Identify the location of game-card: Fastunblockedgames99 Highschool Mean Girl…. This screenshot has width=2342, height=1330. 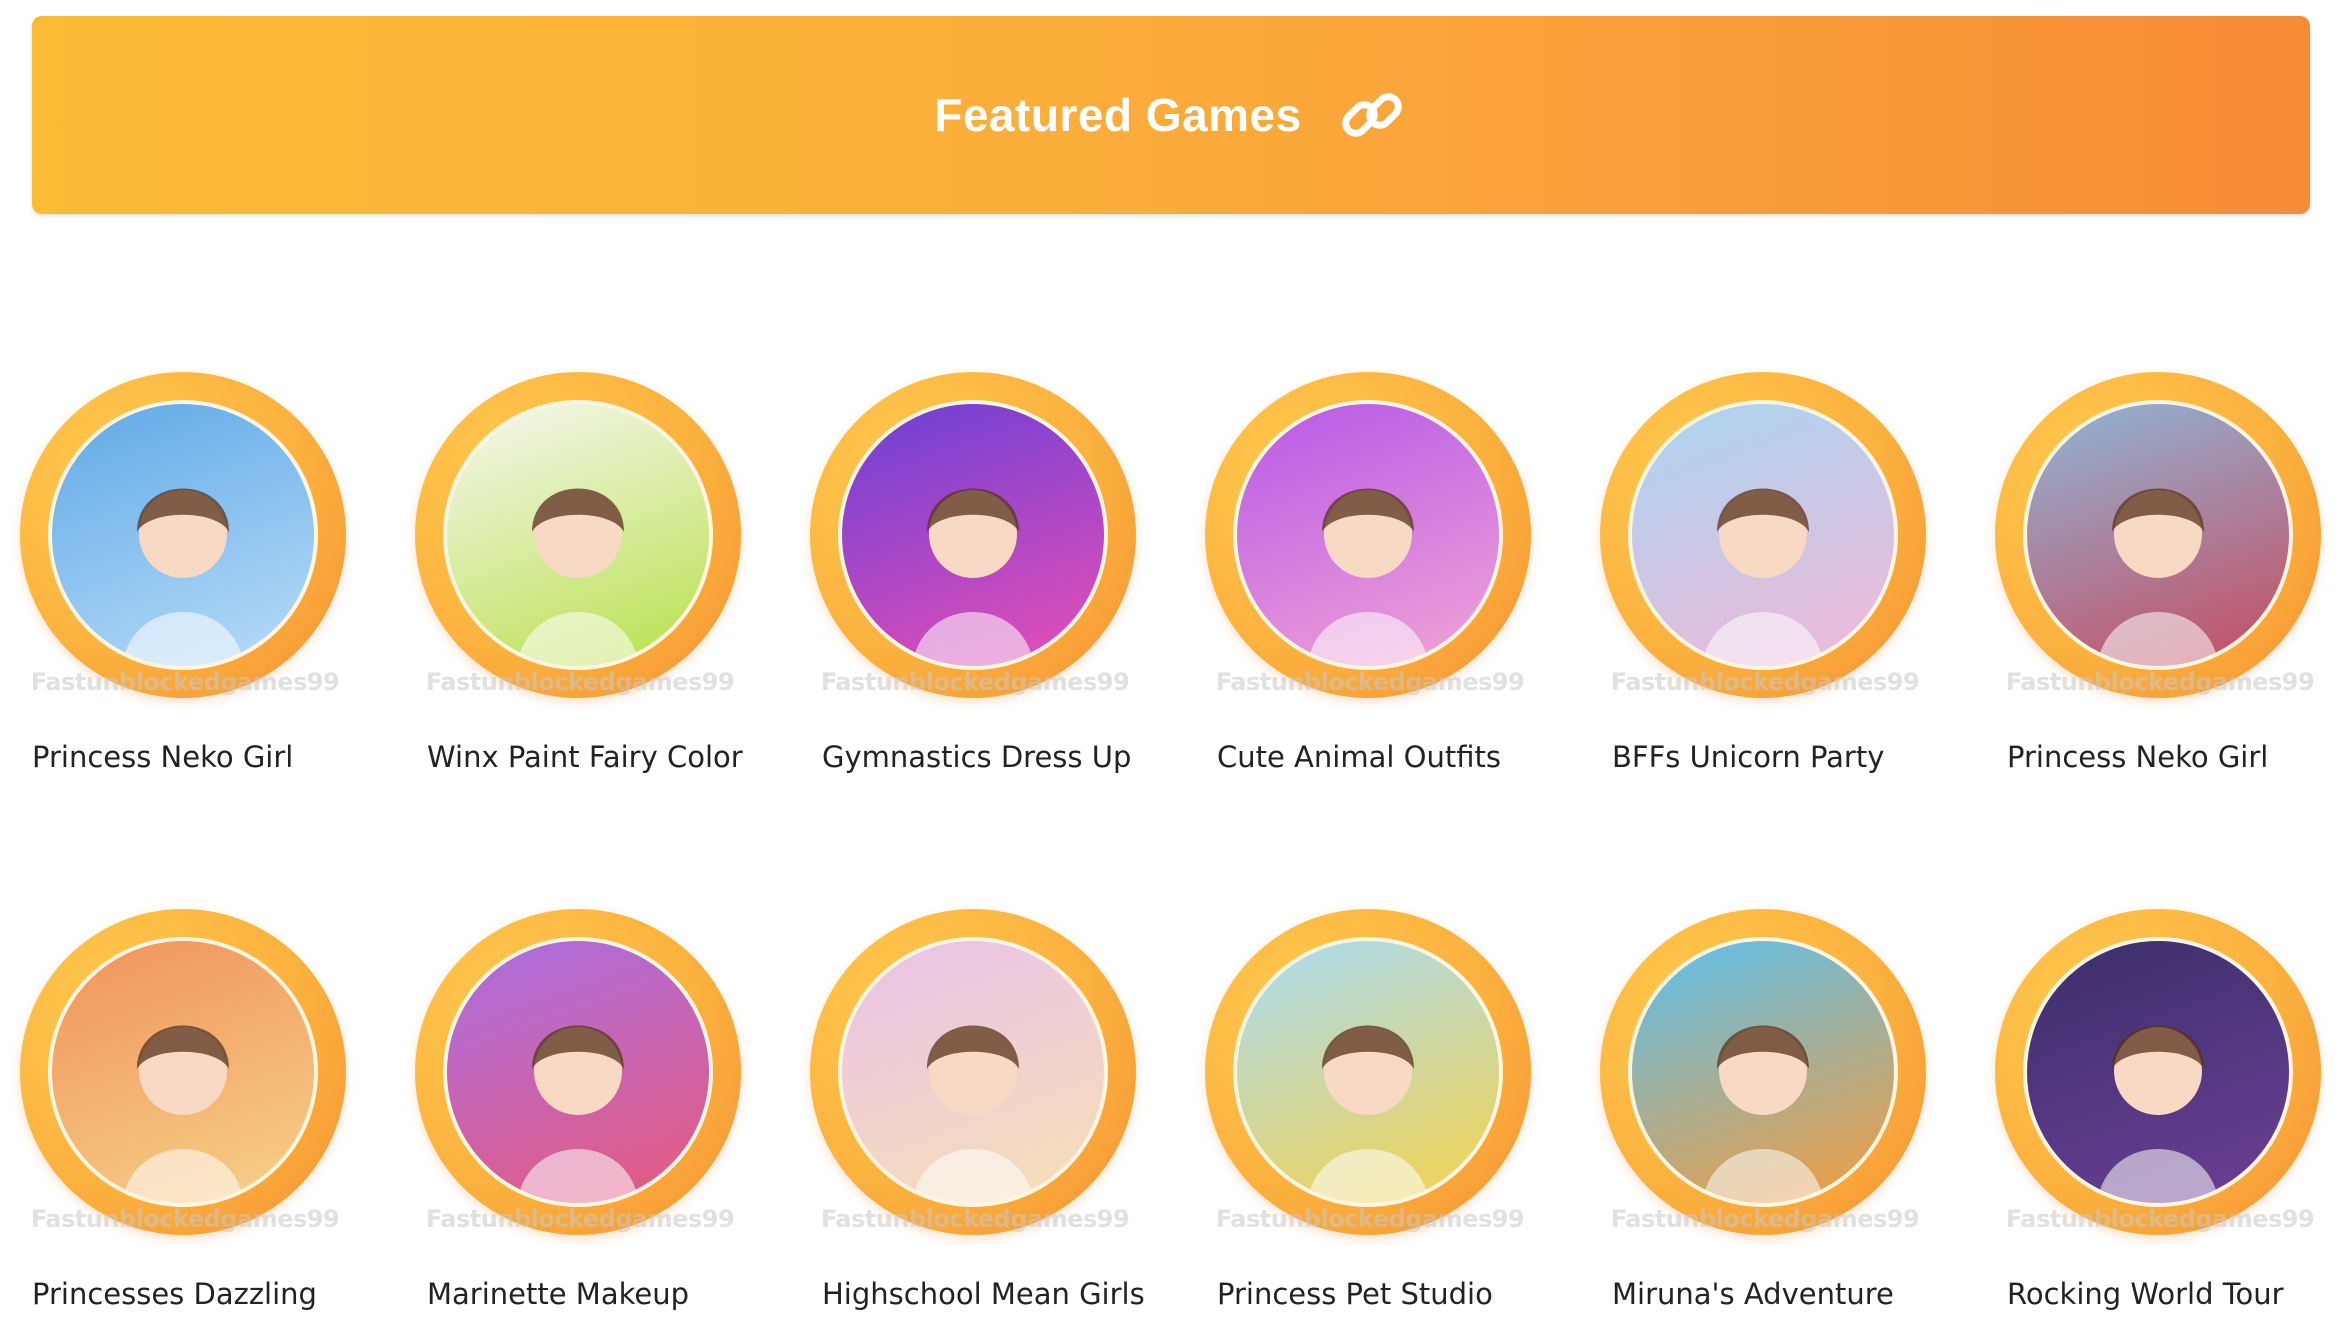
(967, 1119).